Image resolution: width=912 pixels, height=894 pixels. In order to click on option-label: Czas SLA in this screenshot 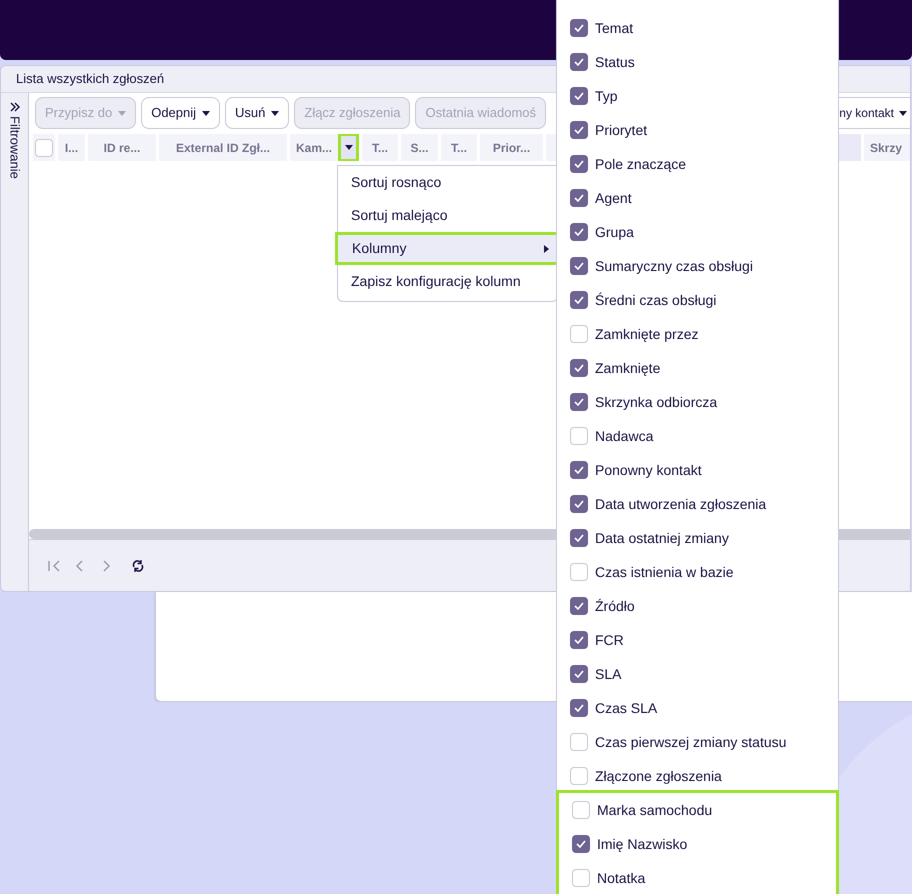, I will do `click(626, 708)`.